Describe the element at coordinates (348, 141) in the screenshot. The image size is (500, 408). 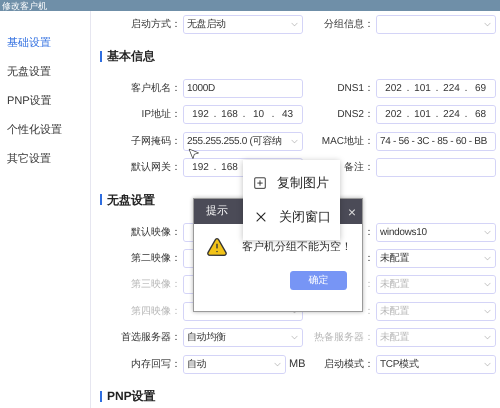
I see `field-label: MAC地址：` at that location.